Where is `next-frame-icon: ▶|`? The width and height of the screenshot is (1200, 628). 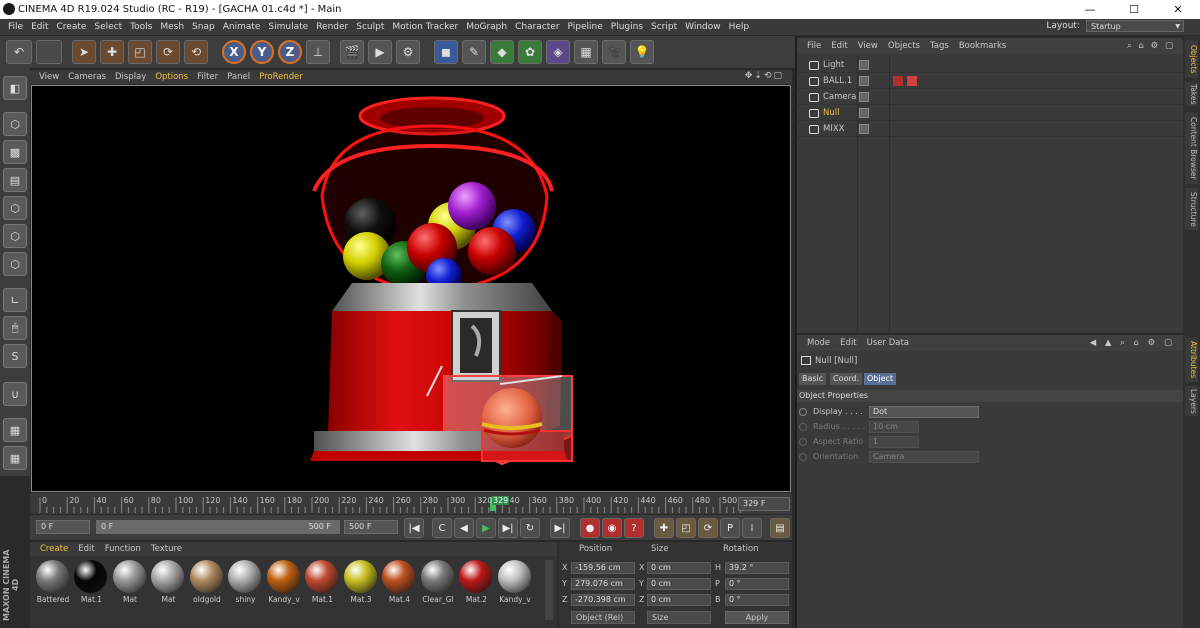
next-frame-icon: ▶| is located at coordinates (508, 528).